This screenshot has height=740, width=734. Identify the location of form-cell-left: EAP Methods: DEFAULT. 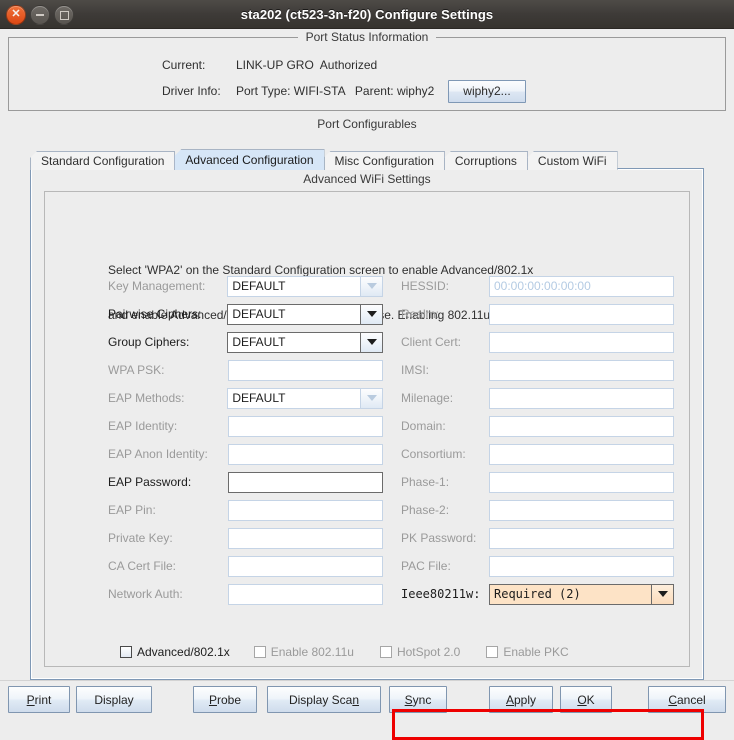
(207, 398).